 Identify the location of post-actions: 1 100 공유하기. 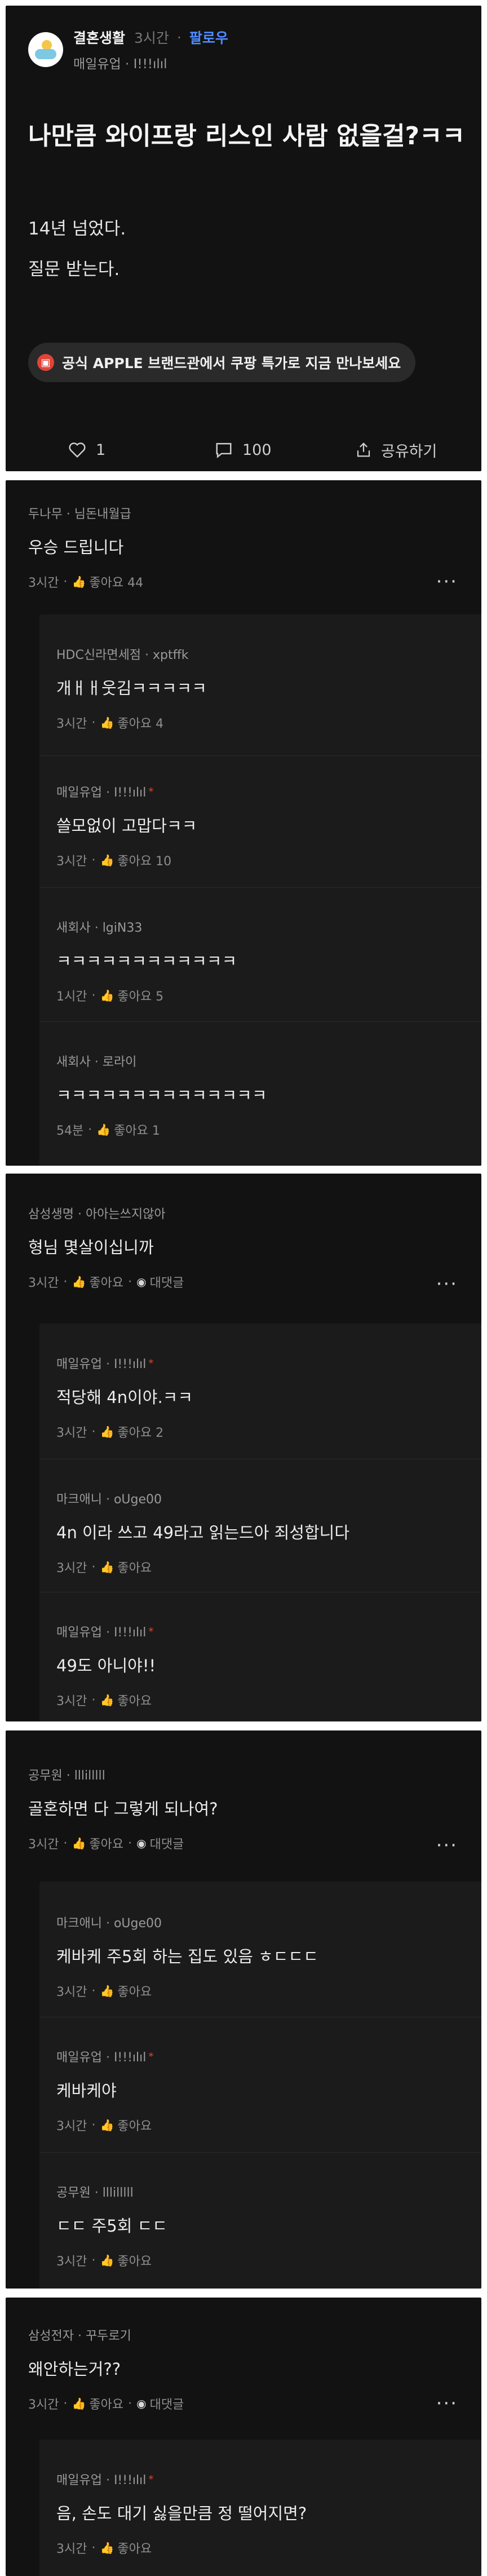
(243, 449).